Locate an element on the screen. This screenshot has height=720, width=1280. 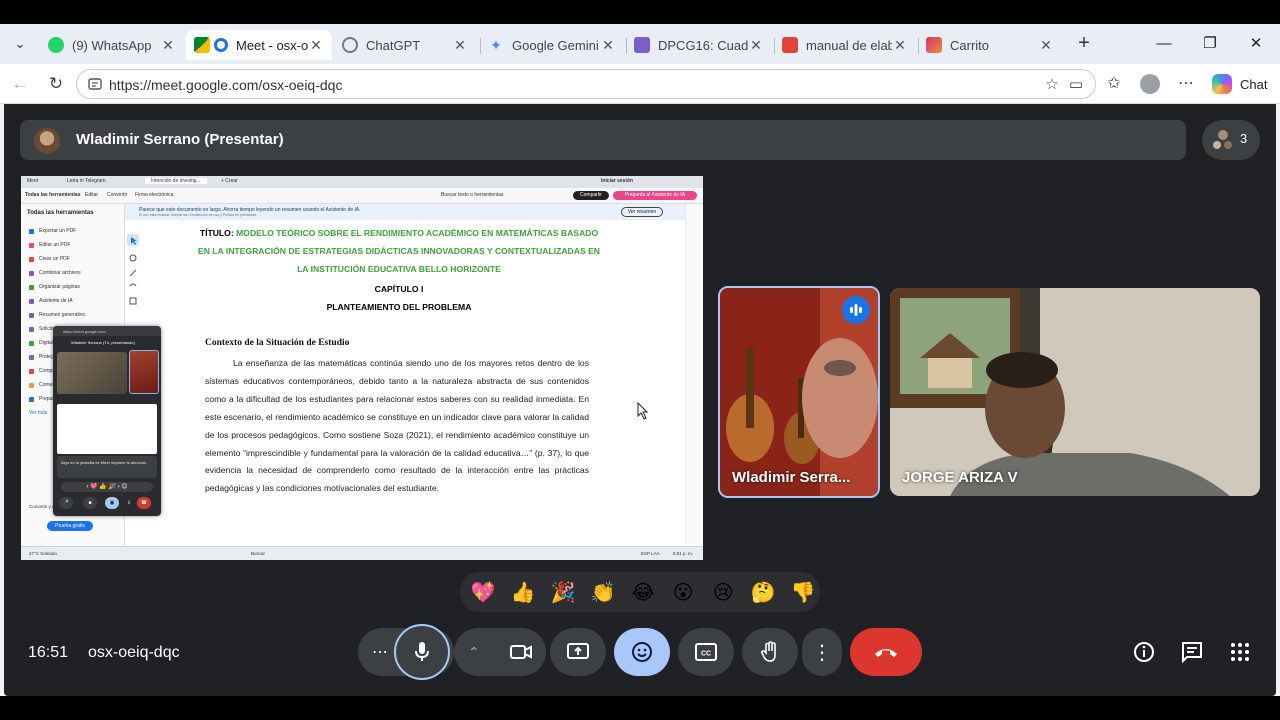
reactions-button is located at coordinates (642, 652).